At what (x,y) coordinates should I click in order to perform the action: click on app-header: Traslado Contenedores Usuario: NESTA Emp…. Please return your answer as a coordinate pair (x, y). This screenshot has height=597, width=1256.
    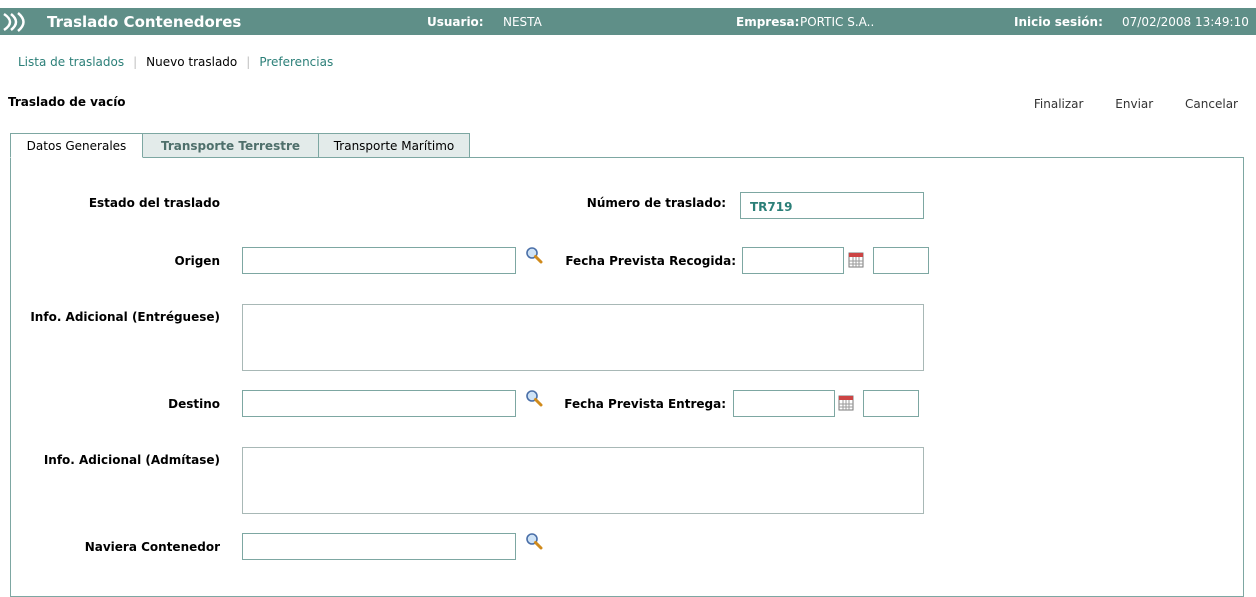
    Looking at the image, I should click on (628, 21).